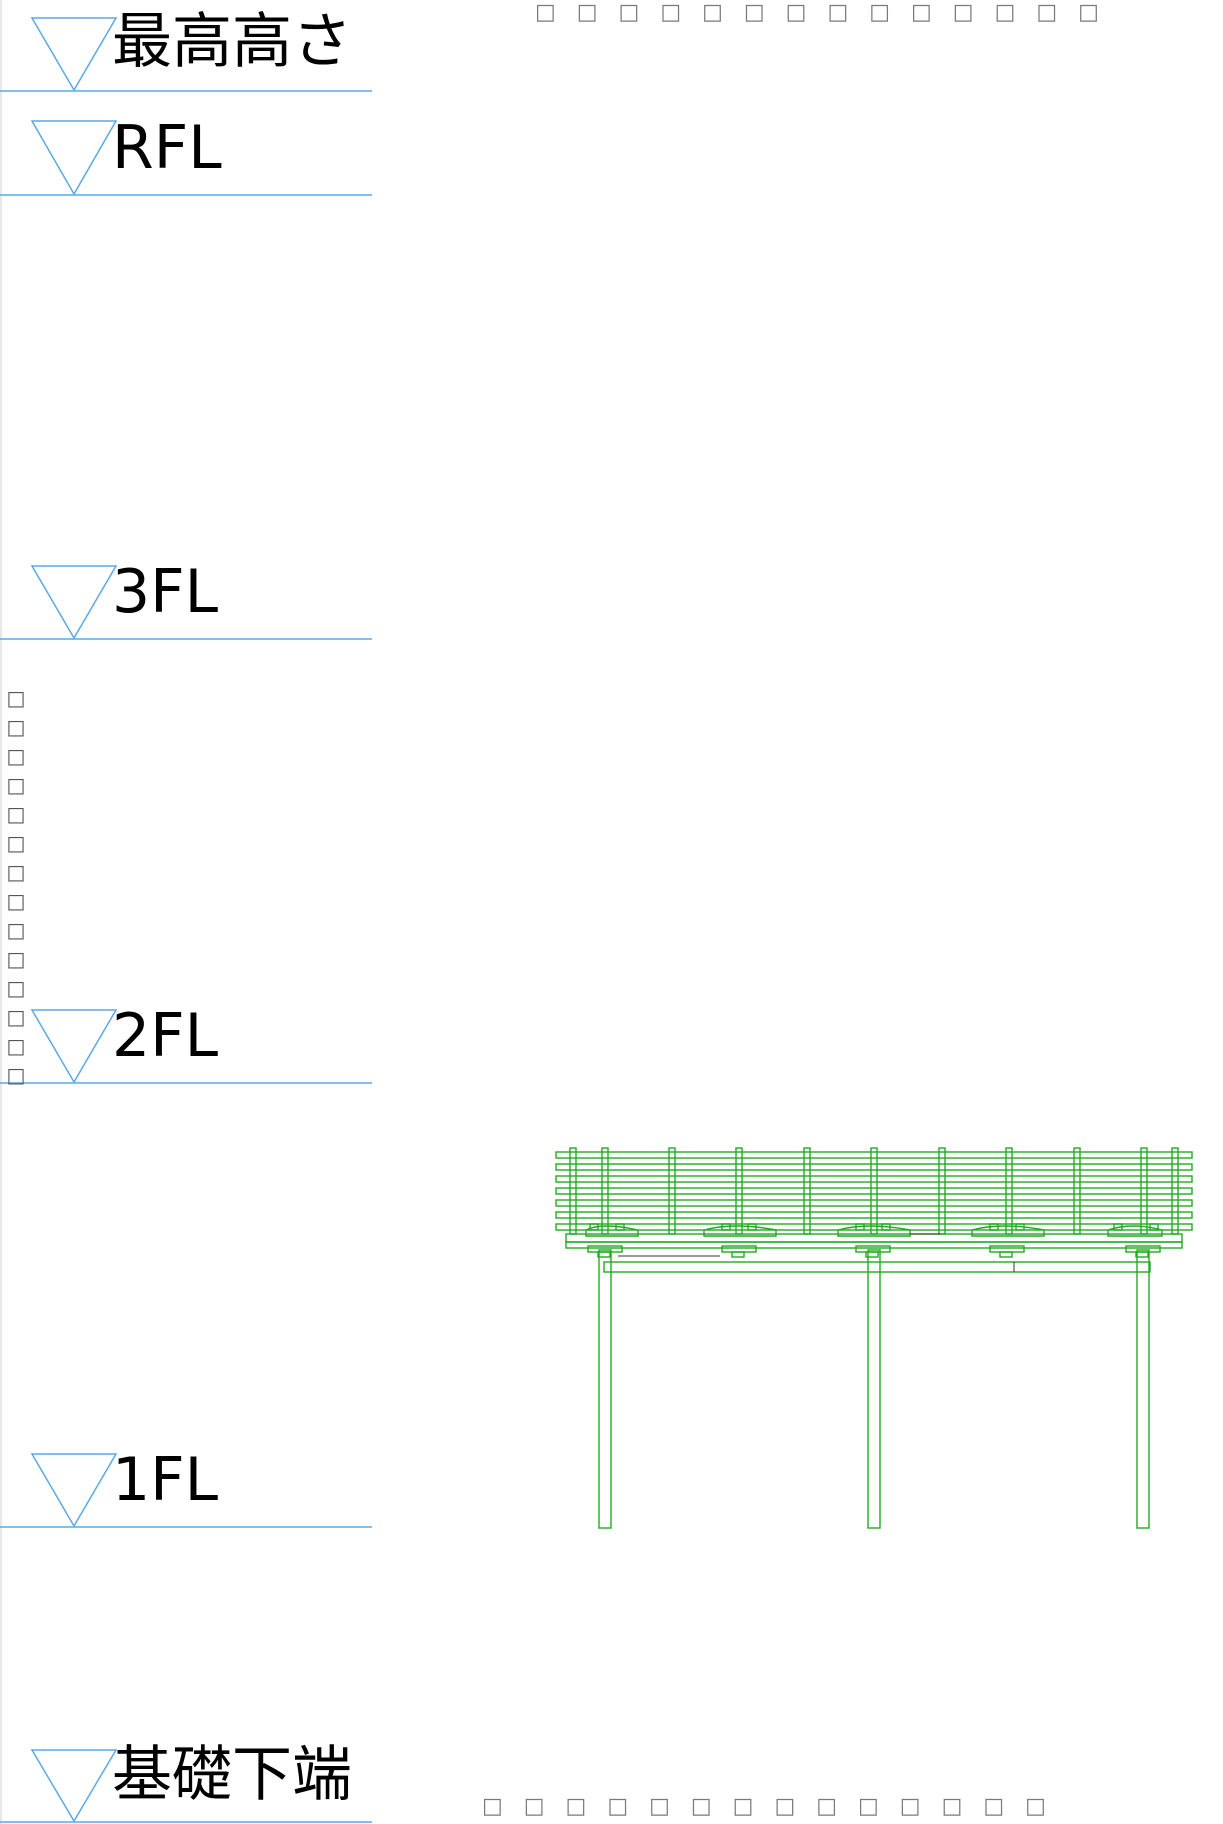 The image size is (1223, 1824). Describe the element at coordinates (767, 1806) in the screenshot. I see `drawing-title-bottom: □ □ □ □ □ □ □ □ □ □ □ □ □ □` at that location.